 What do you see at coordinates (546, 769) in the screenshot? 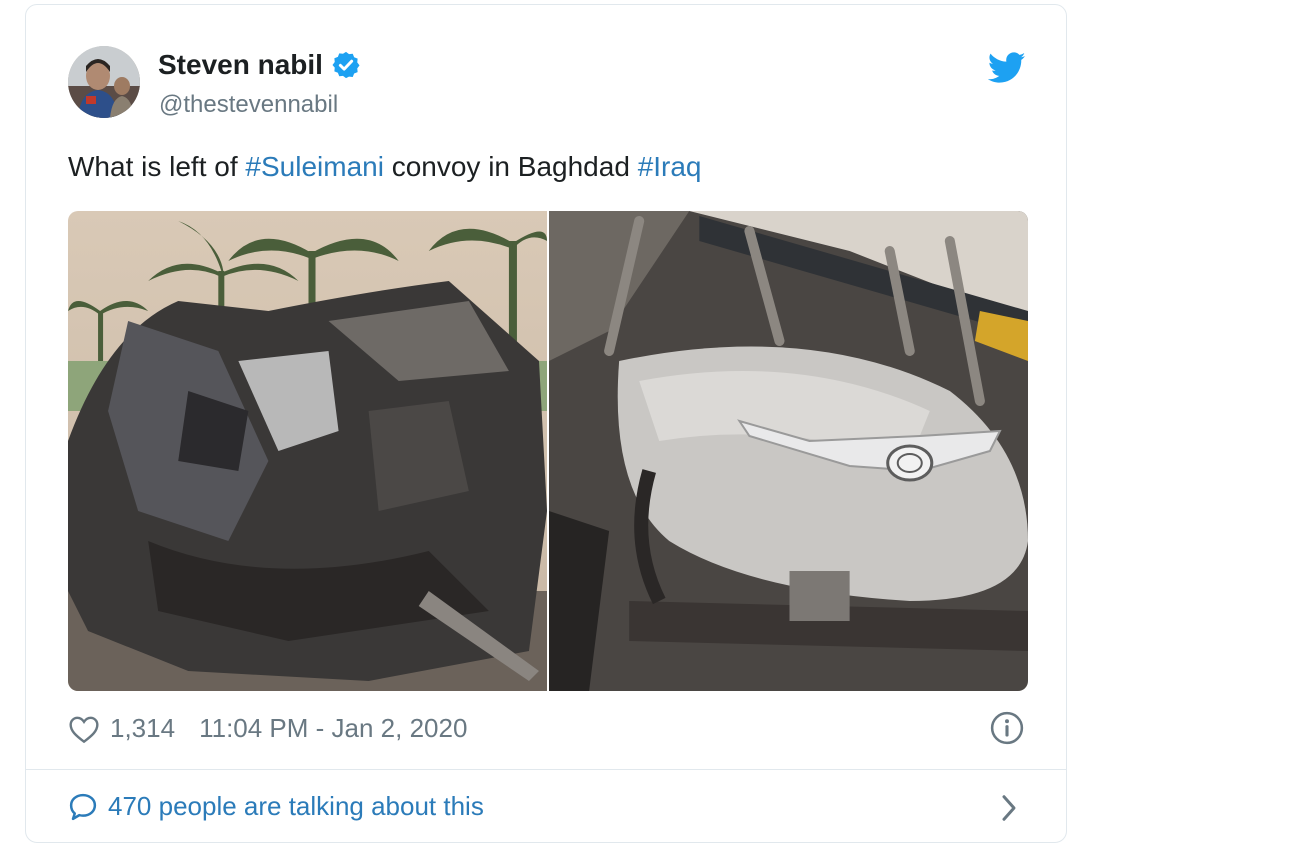
I see `divider` at bounding box center [546, 769].